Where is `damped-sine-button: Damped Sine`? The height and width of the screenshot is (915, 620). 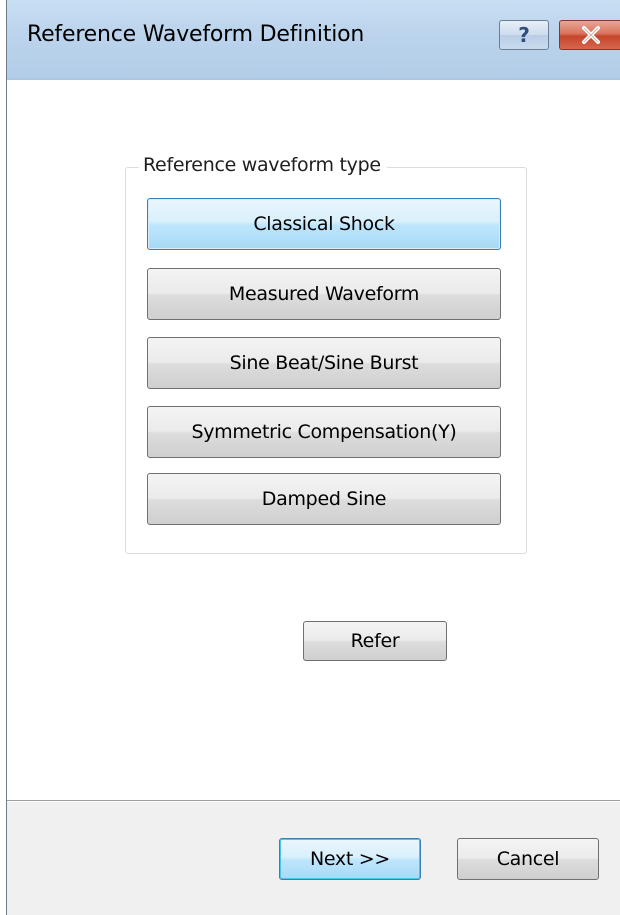 damped-sine-button: Damped Sine is located at coordinates (324, 499).